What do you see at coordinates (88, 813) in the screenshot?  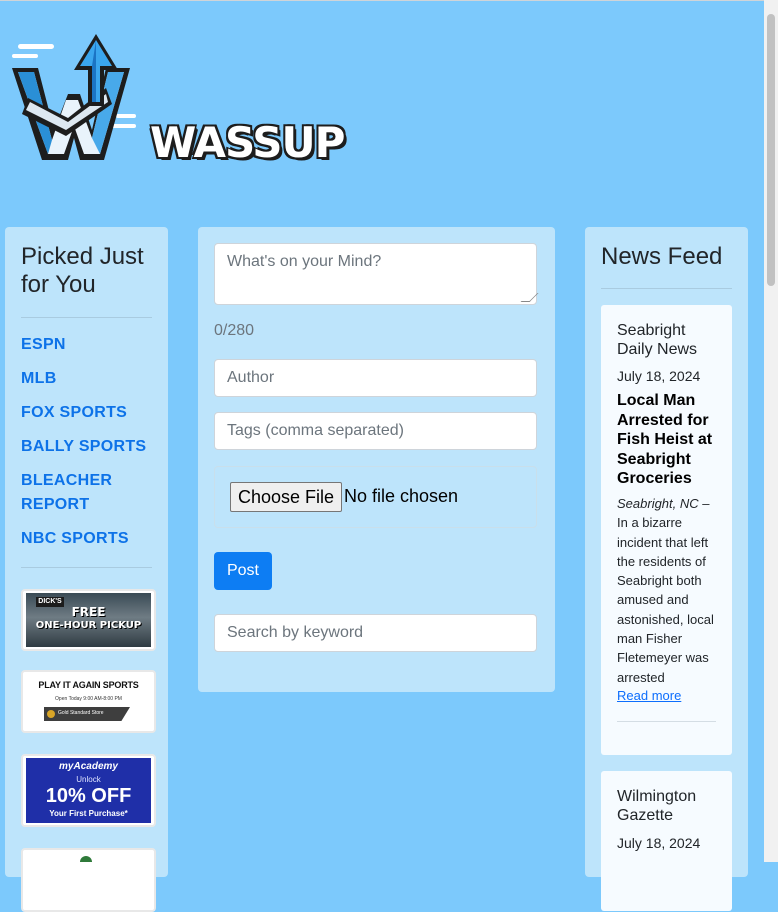 I see `ad-academy-line2: Your First Purchase*` at bounding box center [88, 813].